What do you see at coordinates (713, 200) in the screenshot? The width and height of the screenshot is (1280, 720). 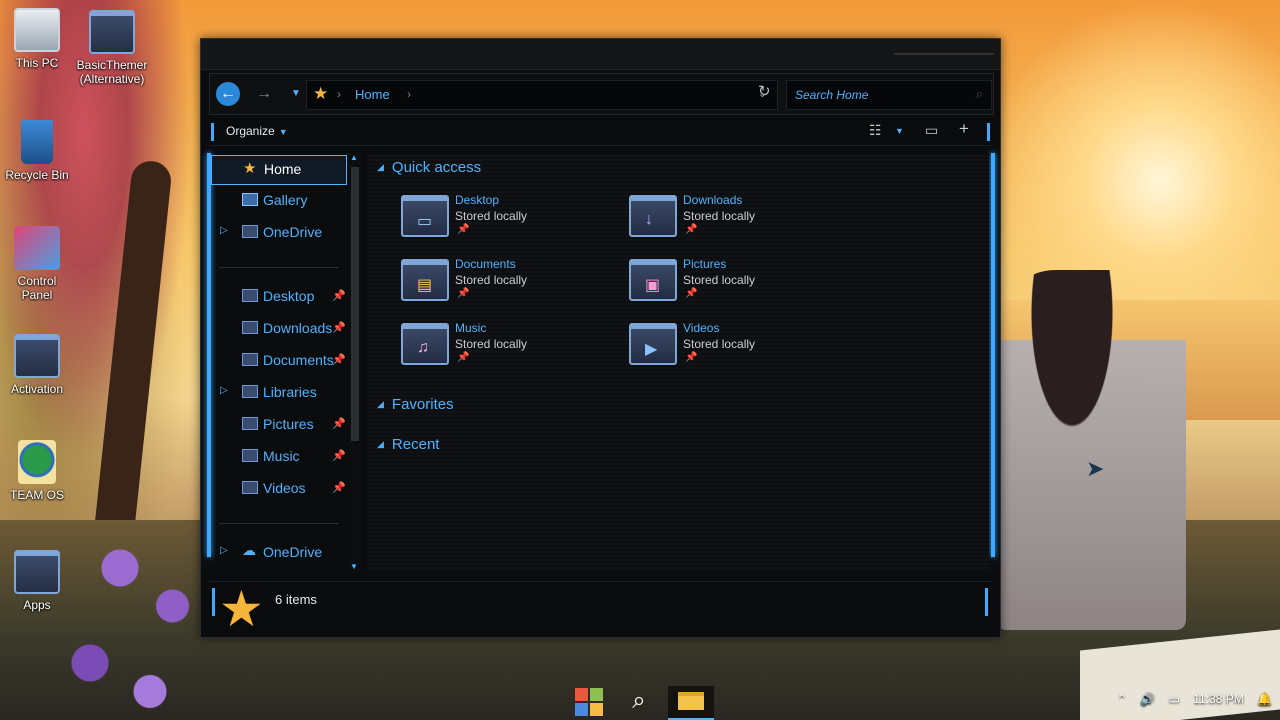 I see `tile-name: Downloads` at bounding box center [713, 200].